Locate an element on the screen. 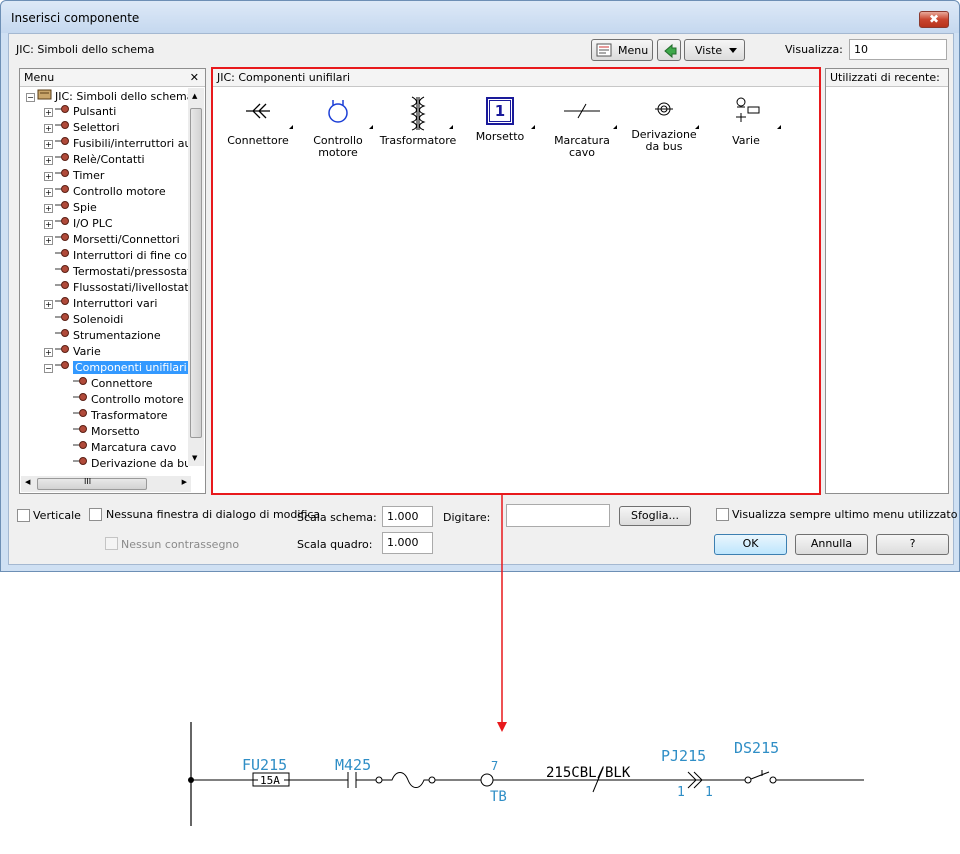 This screenshot has width=960, height=854. connector-pin-right: 1 is located at coordinates (709, 792).